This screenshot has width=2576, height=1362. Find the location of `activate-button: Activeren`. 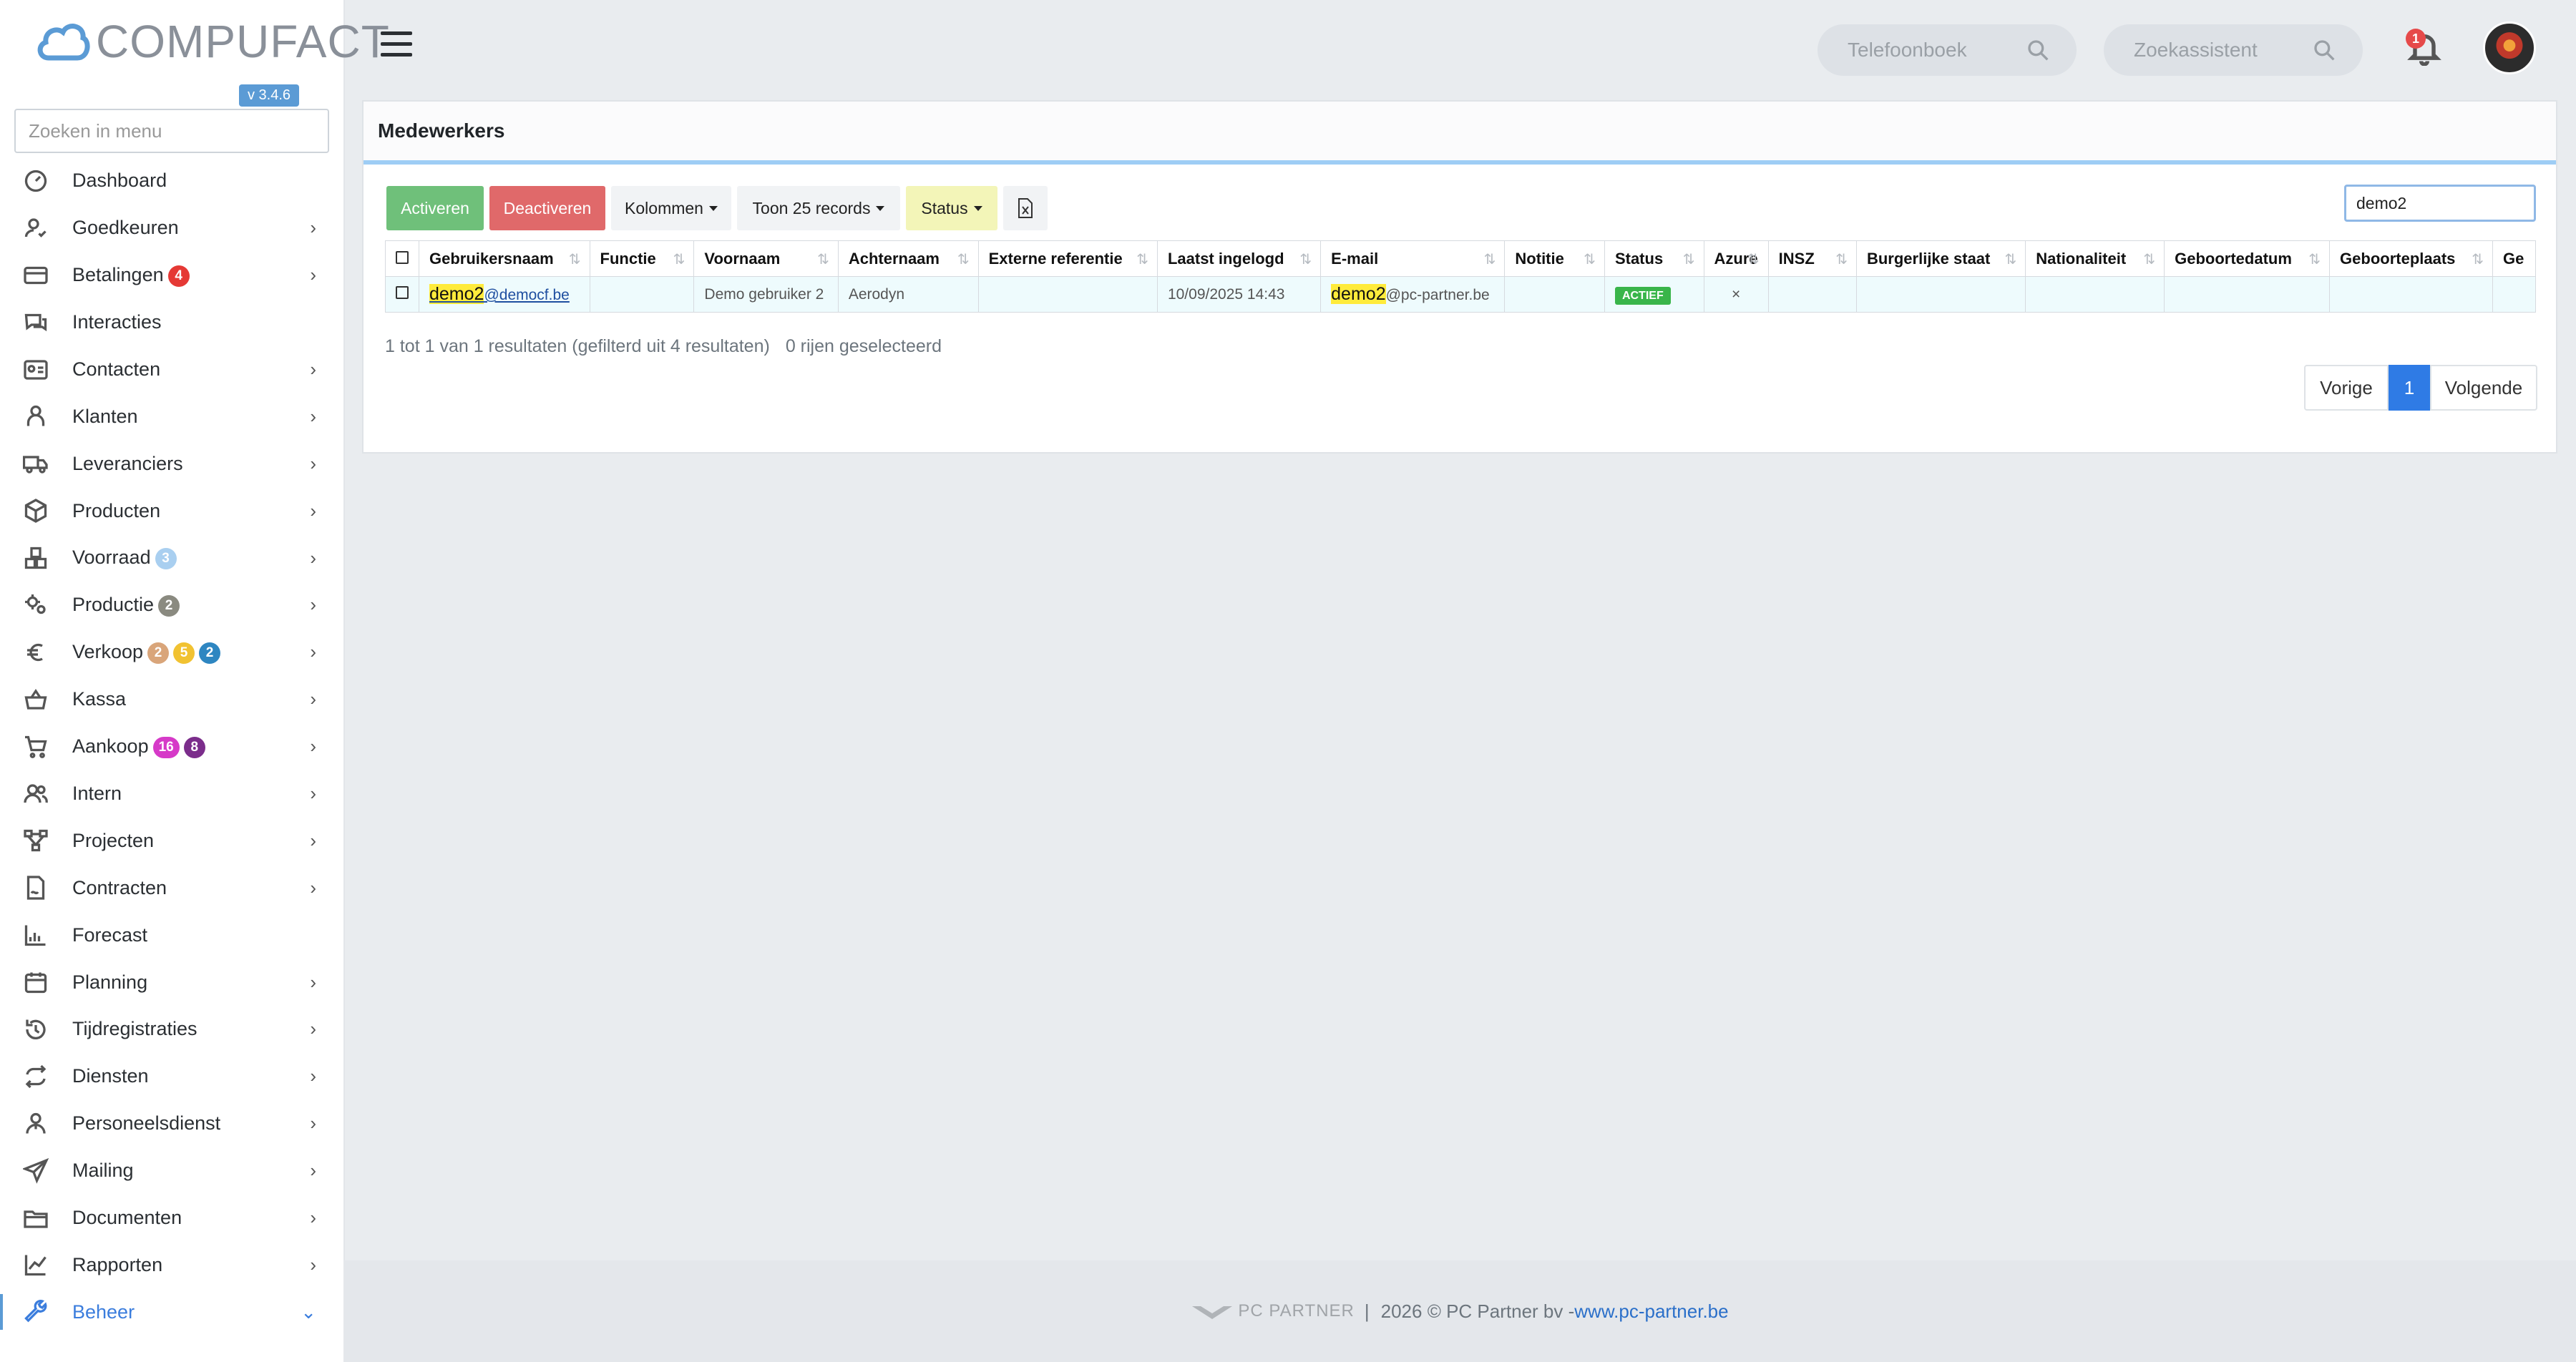

activate-button: Activeren is located at coordinates (435, 208).